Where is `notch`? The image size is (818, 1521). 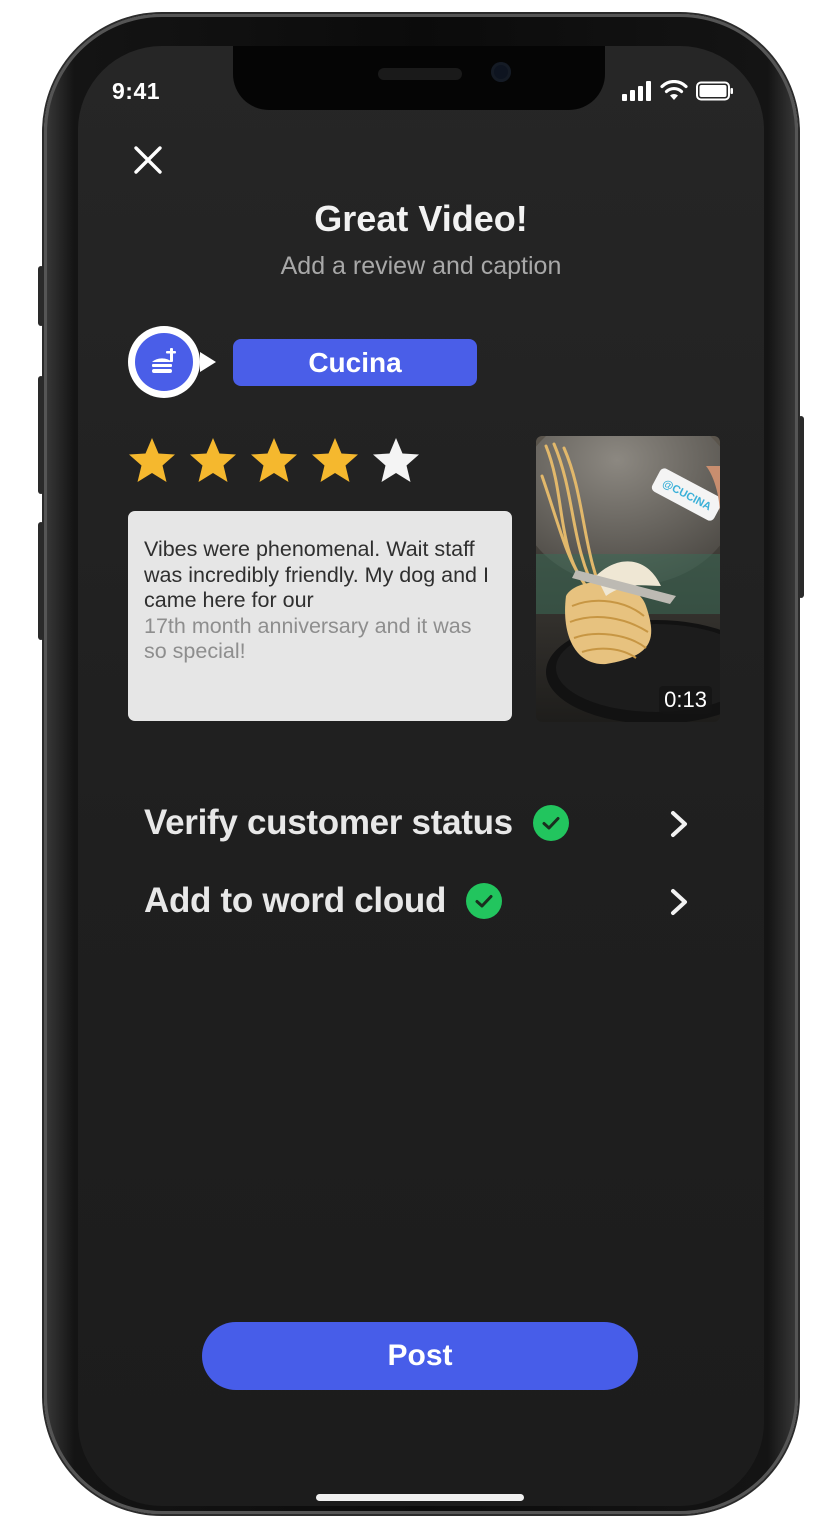
notch is located at coordinates (419, 78).